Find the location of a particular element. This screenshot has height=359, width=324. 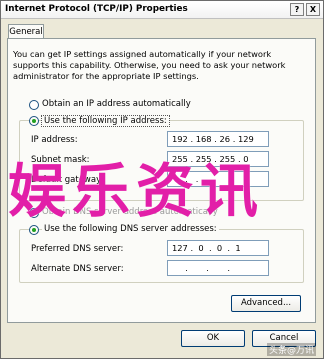

window-title: Internet Protocol (TCP/IP) Properties is located at coordinates (96, 9).